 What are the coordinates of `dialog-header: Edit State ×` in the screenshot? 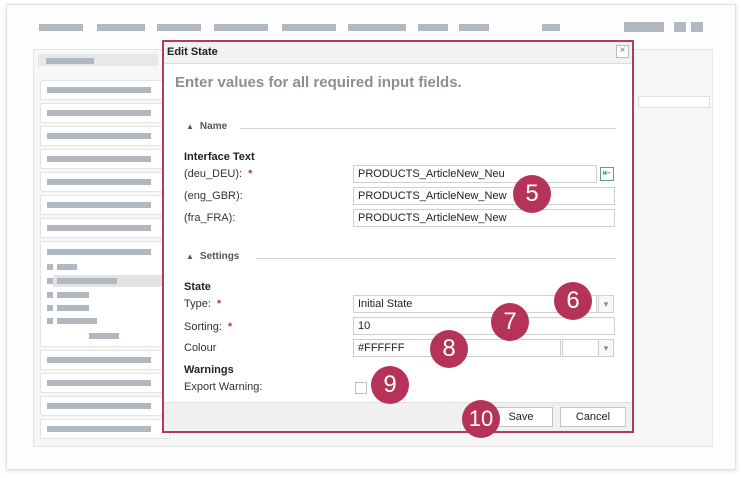 It's located at (398, 53).